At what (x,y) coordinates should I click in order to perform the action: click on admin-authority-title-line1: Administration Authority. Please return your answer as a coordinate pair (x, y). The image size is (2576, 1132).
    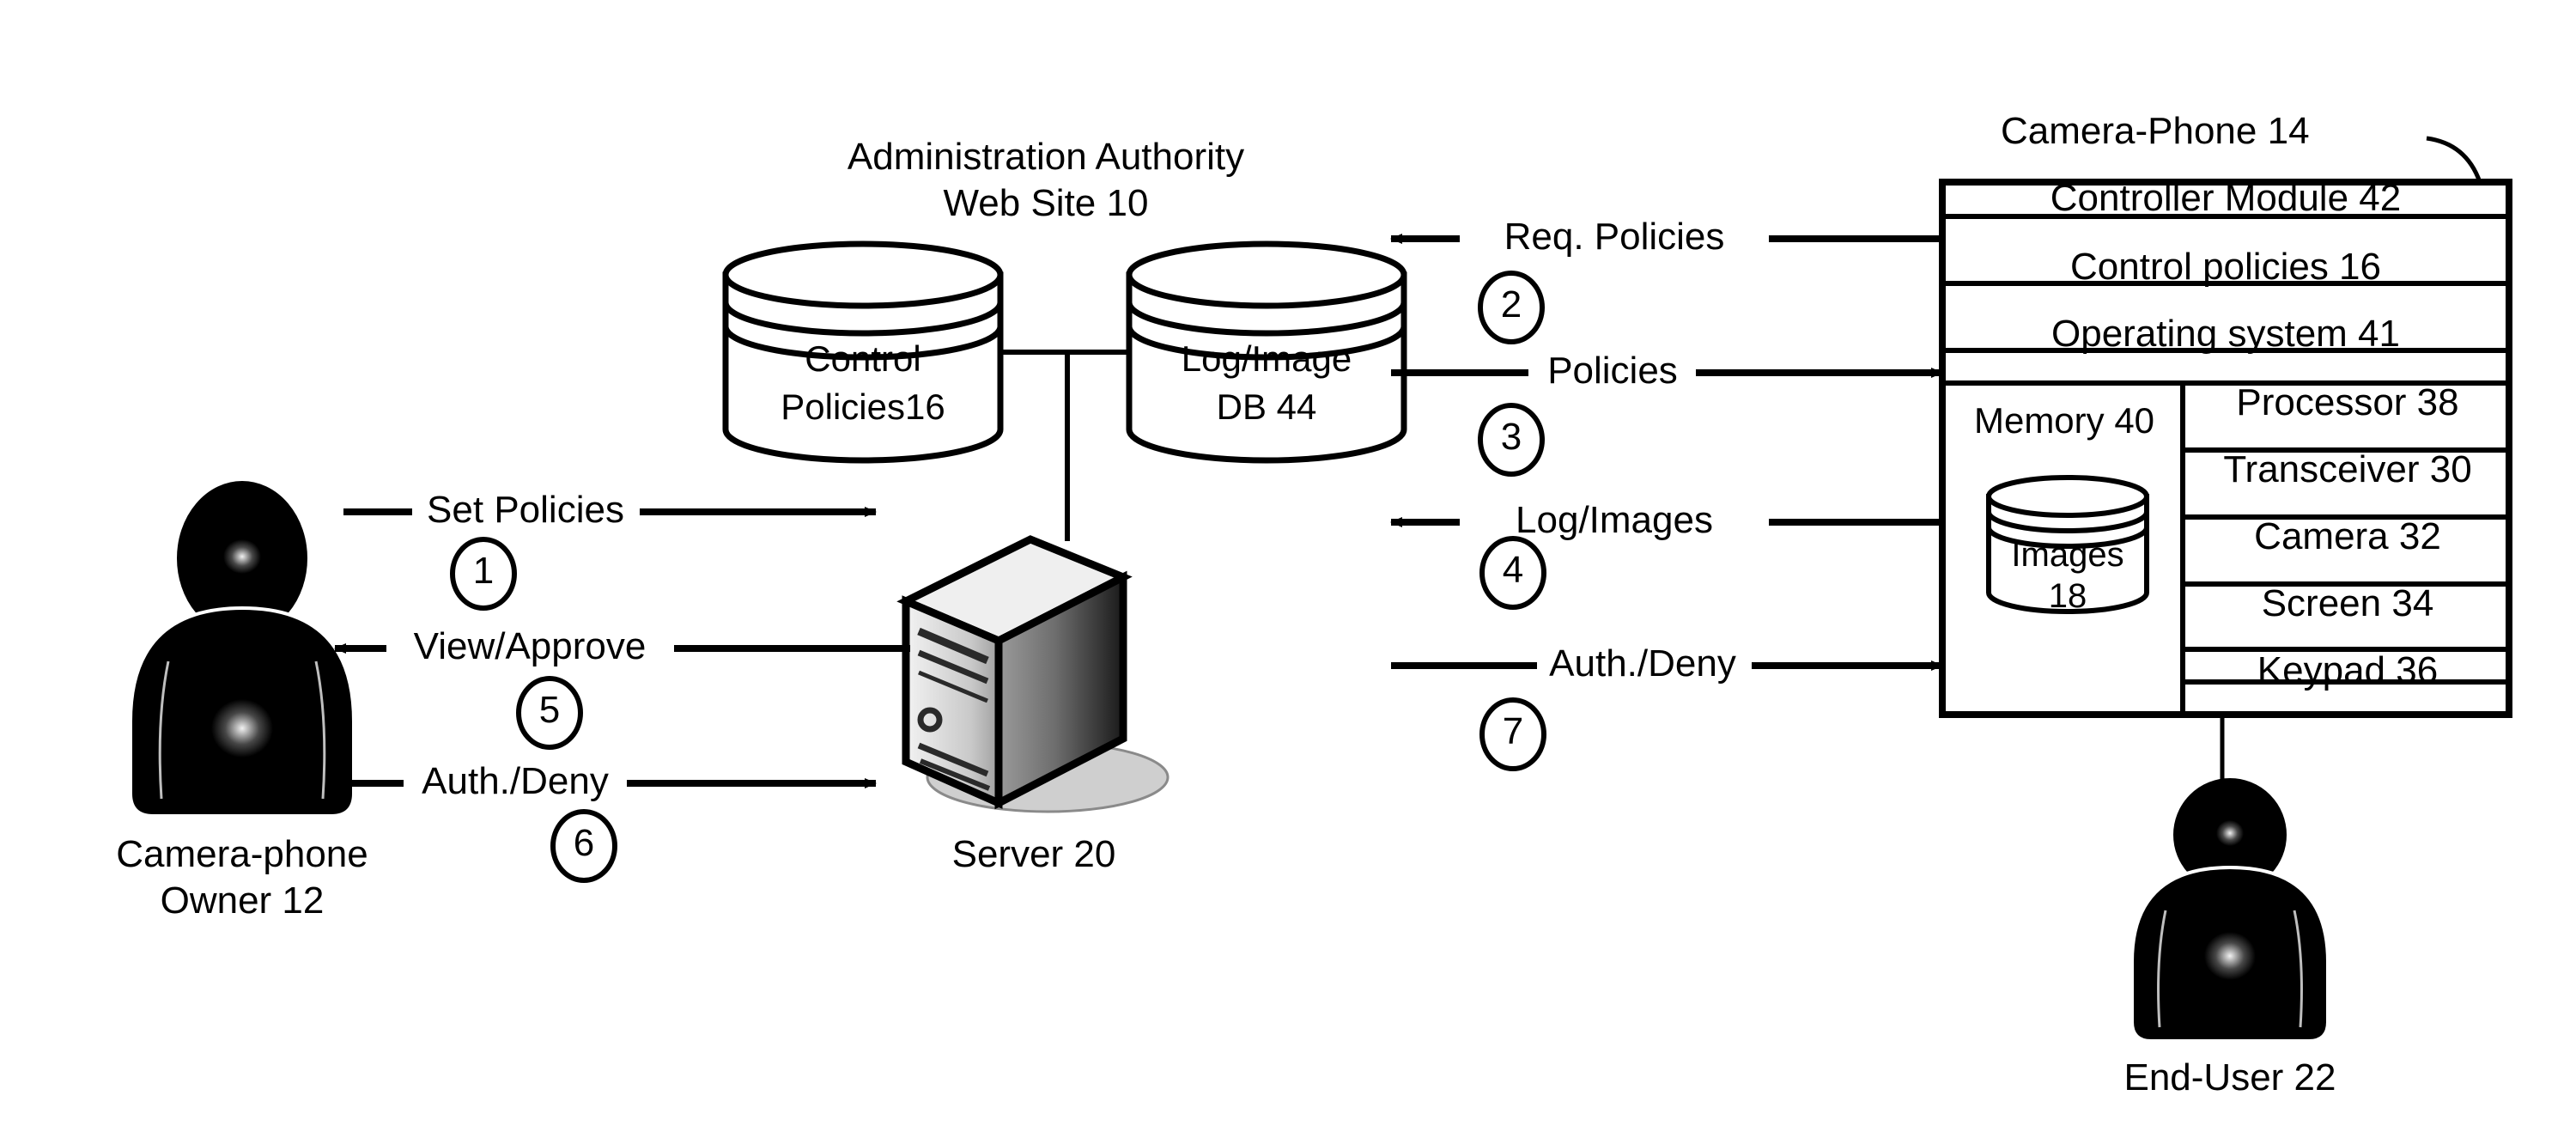
    Looking at the image, I should click on (1046, 157).